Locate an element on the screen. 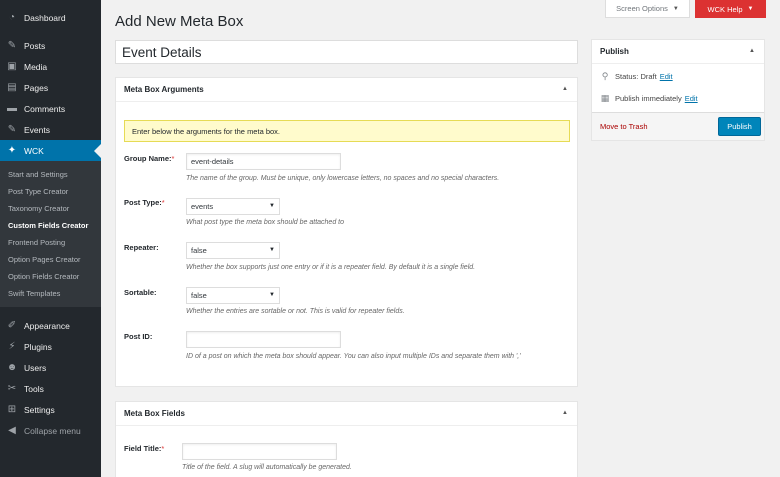  users-icon: ☻ is located at coordinates (12, 367).